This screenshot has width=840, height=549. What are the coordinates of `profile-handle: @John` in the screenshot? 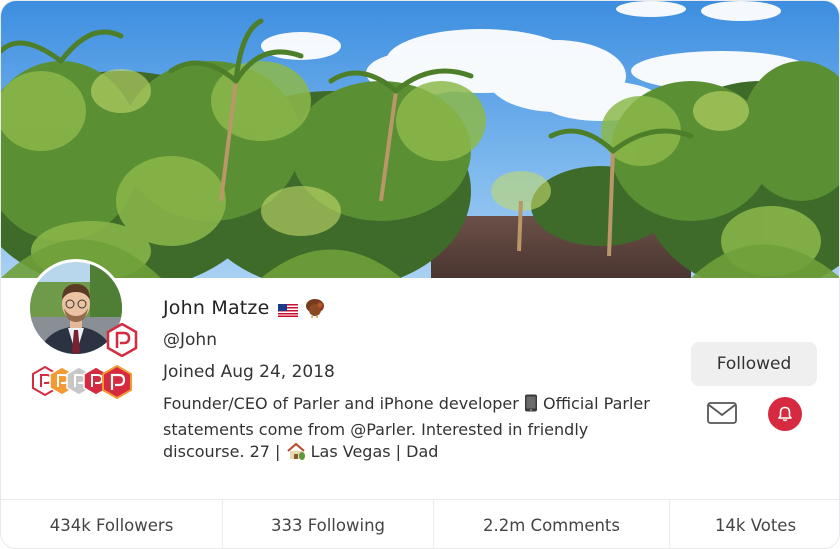 It's located at (190, 340).